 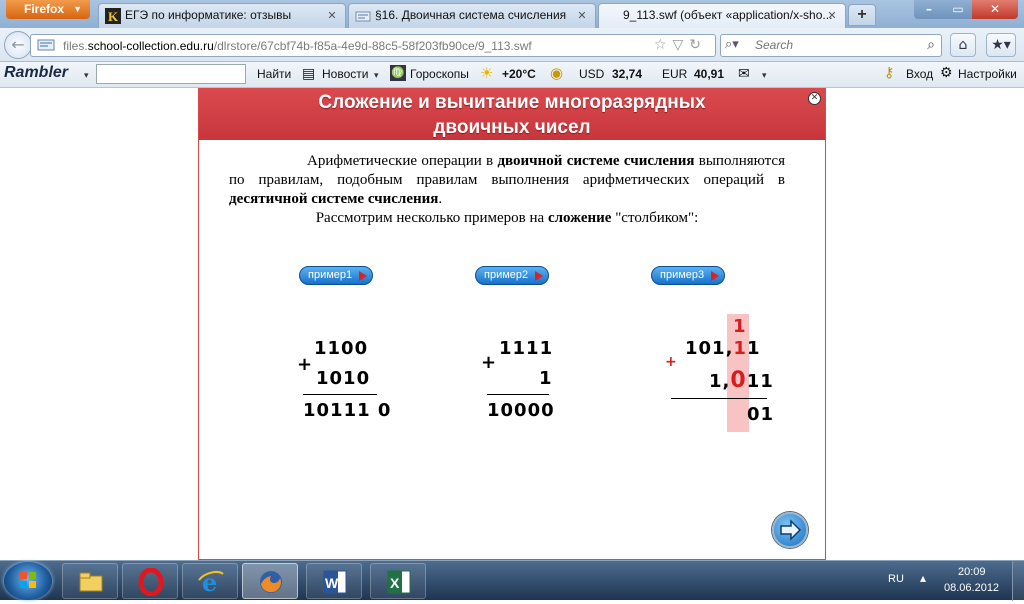 I want to click on firefox-icon, so click(x=271, y=582).